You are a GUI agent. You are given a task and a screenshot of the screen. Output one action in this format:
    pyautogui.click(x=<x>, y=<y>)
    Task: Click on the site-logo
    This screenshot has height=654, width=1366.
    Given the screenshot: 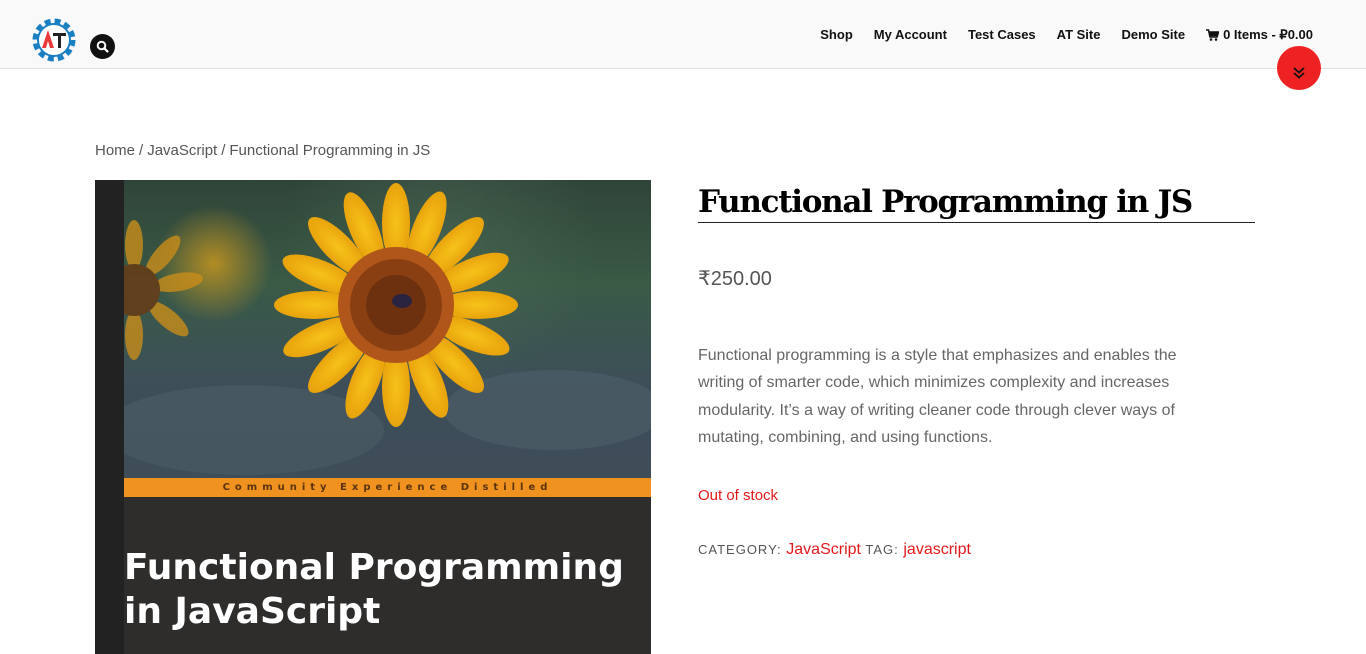 What is the action you would take?
    pyautogui.click(x=54, y=40)
    